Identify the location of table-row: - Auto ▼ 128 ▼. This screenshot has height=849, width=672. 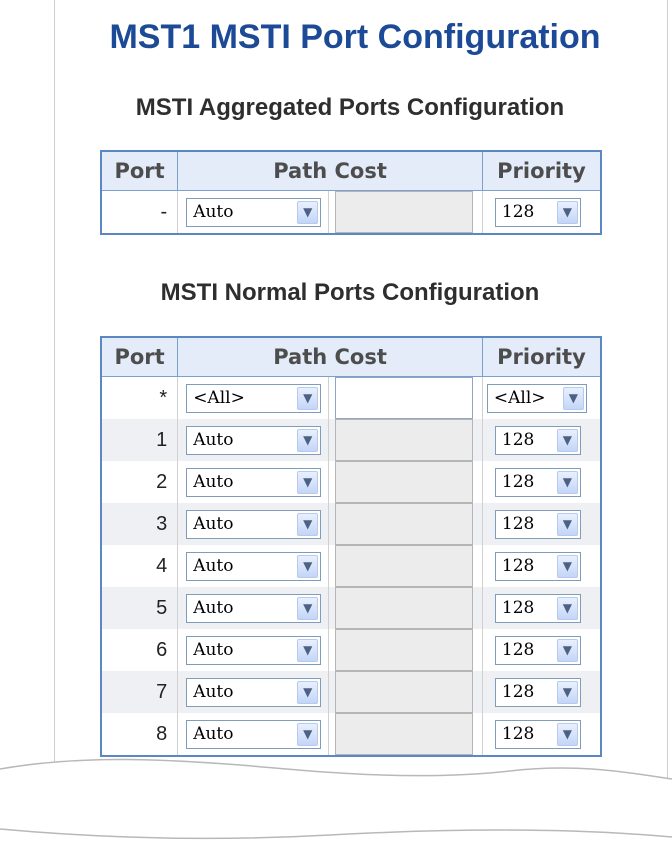
(351, 212).